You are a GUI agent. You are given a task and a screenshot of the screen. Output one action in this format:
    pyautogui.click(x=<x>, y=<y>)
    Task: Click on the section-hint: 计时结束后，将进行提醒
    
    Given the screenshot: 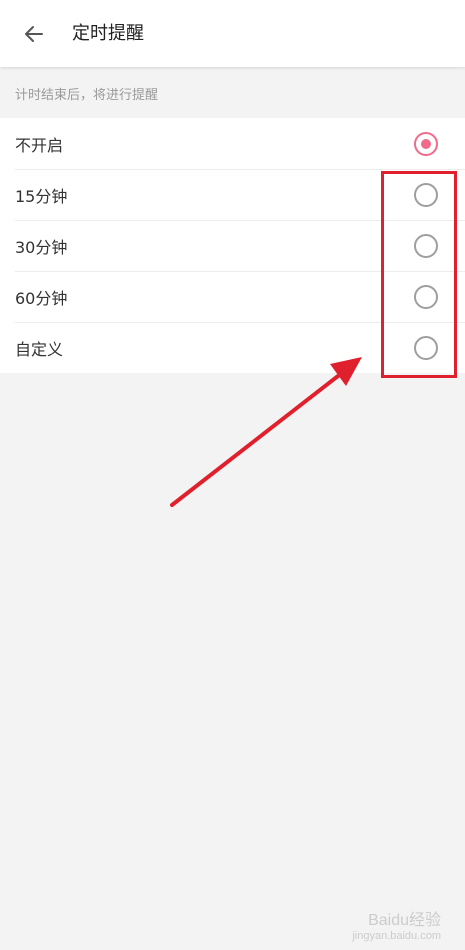 What is the action you would take?
    pyautogui.click(x=87, y=95)
    